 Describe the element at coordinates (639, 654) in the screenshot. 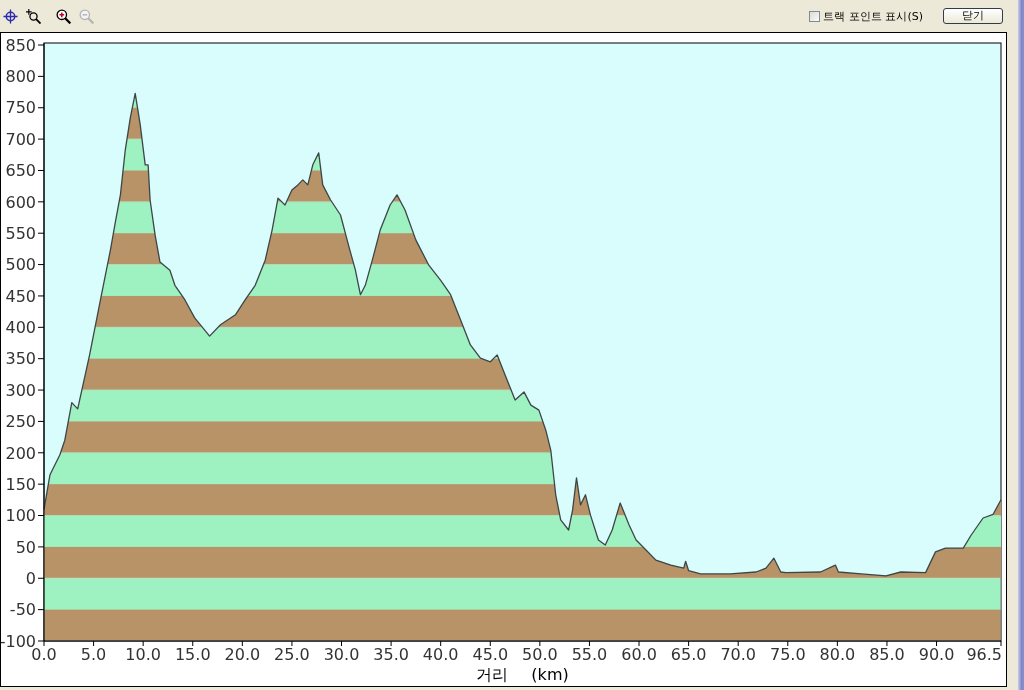

I see `x-tick-label: 60.0` at that location.